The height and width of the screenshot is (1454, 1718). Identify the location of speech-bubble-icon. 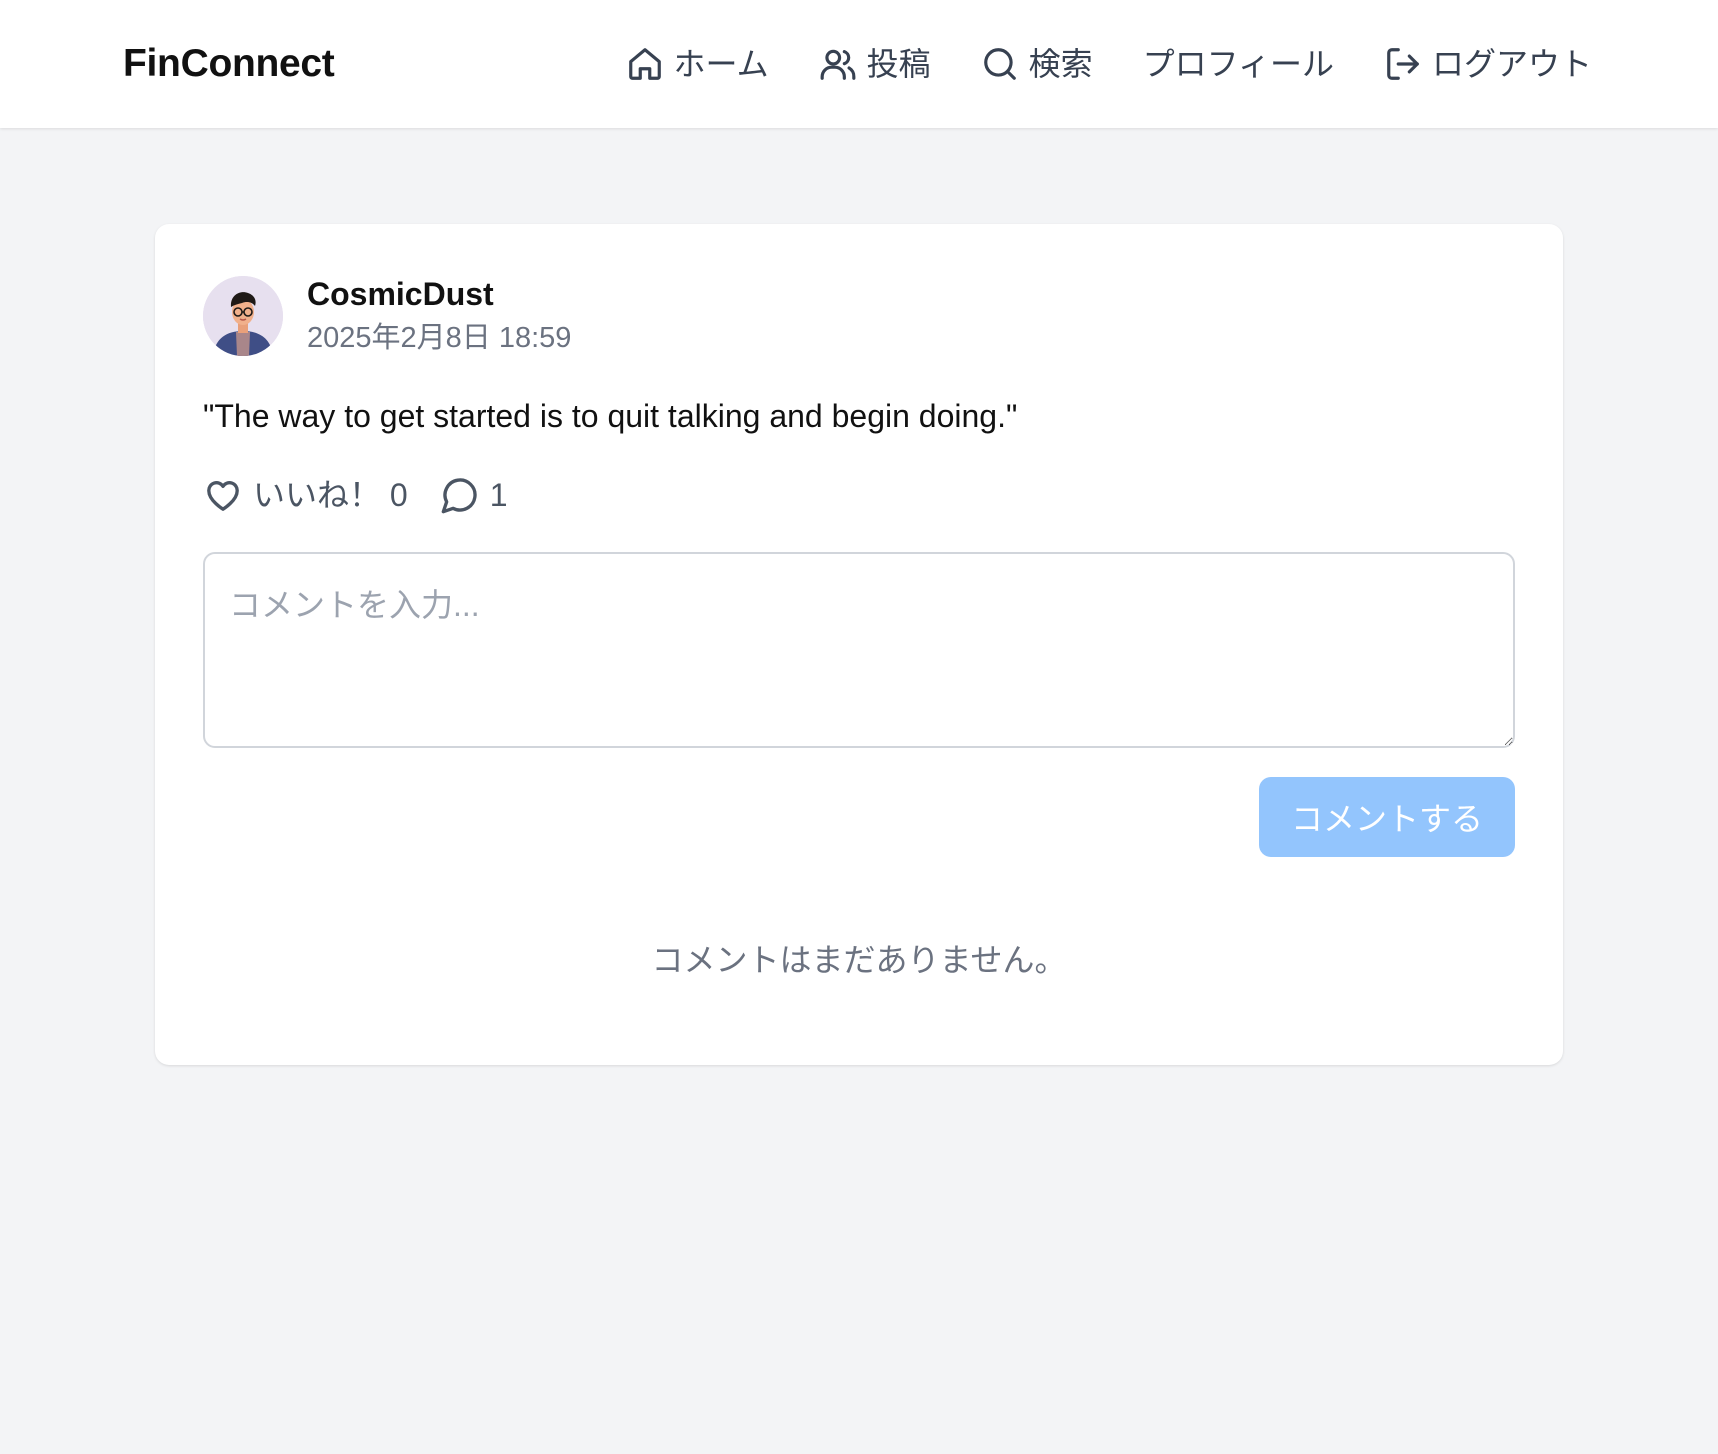
(459, 496).